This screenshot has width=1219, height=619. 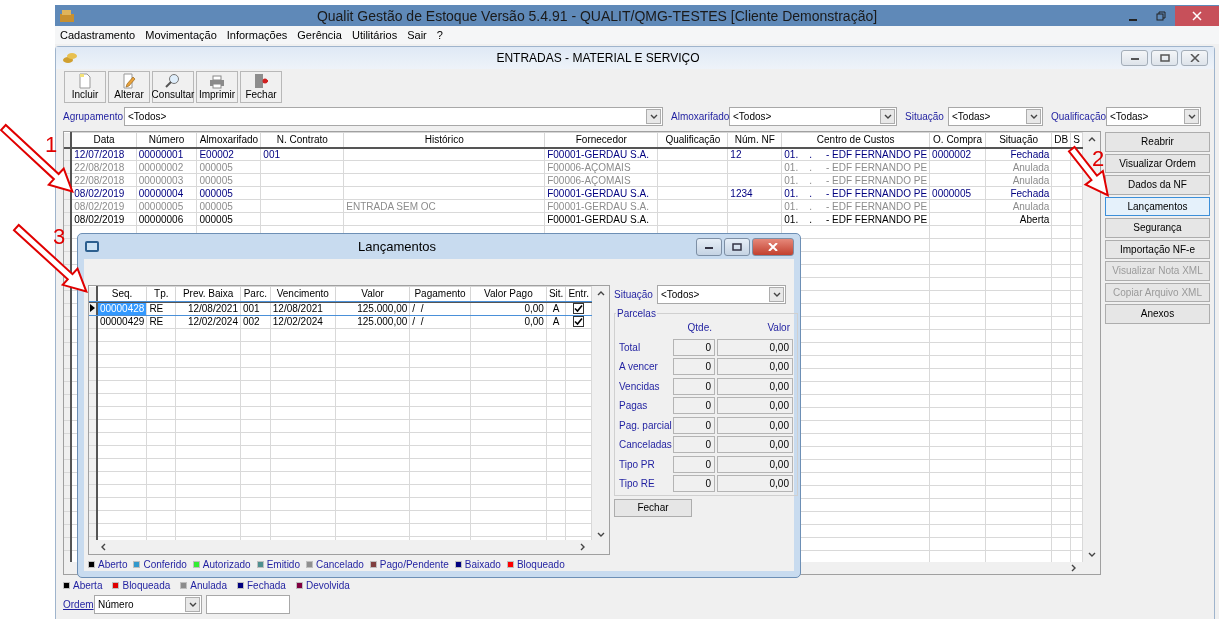 What do you see at coordinates (957, 140) in the screenshot?
I see `column-header: O. Compra` at bounding box center [957, 140].